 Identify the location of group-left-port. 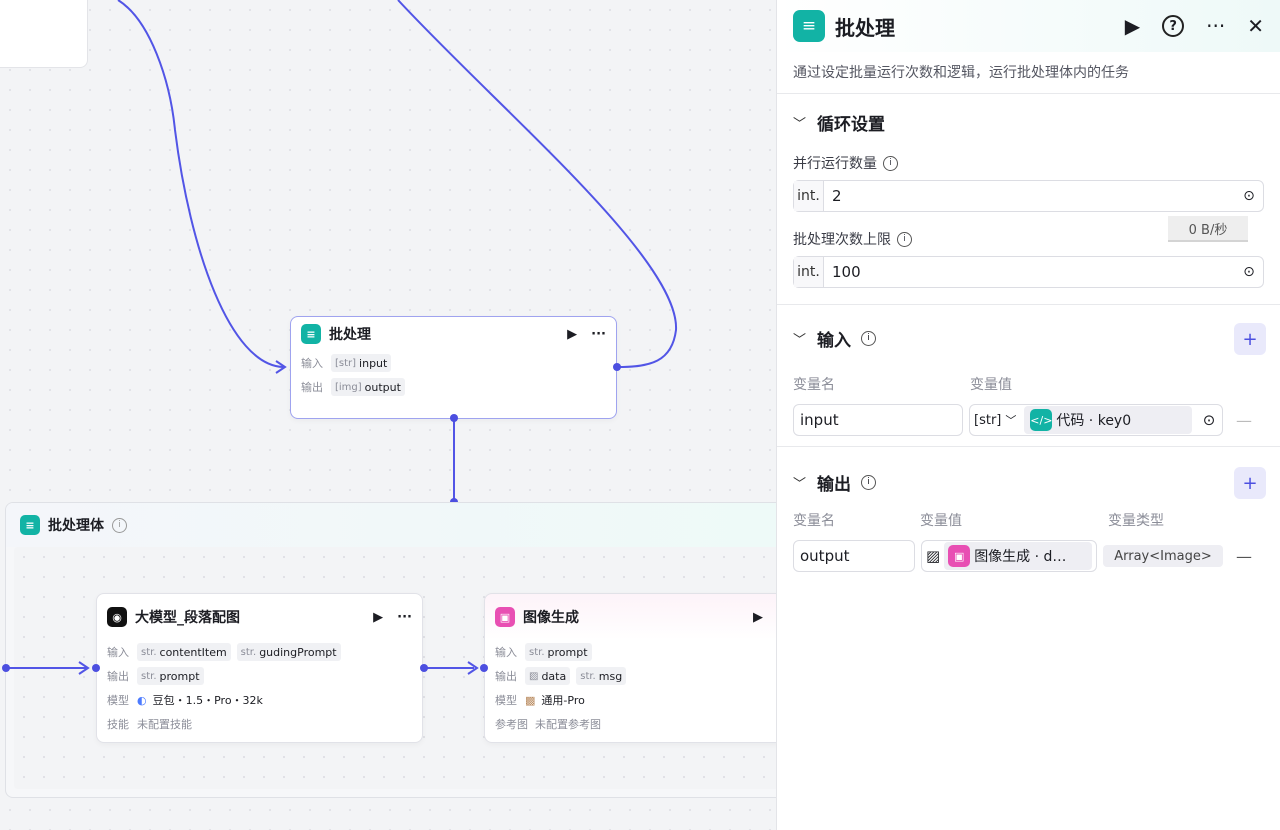
(6, 668).